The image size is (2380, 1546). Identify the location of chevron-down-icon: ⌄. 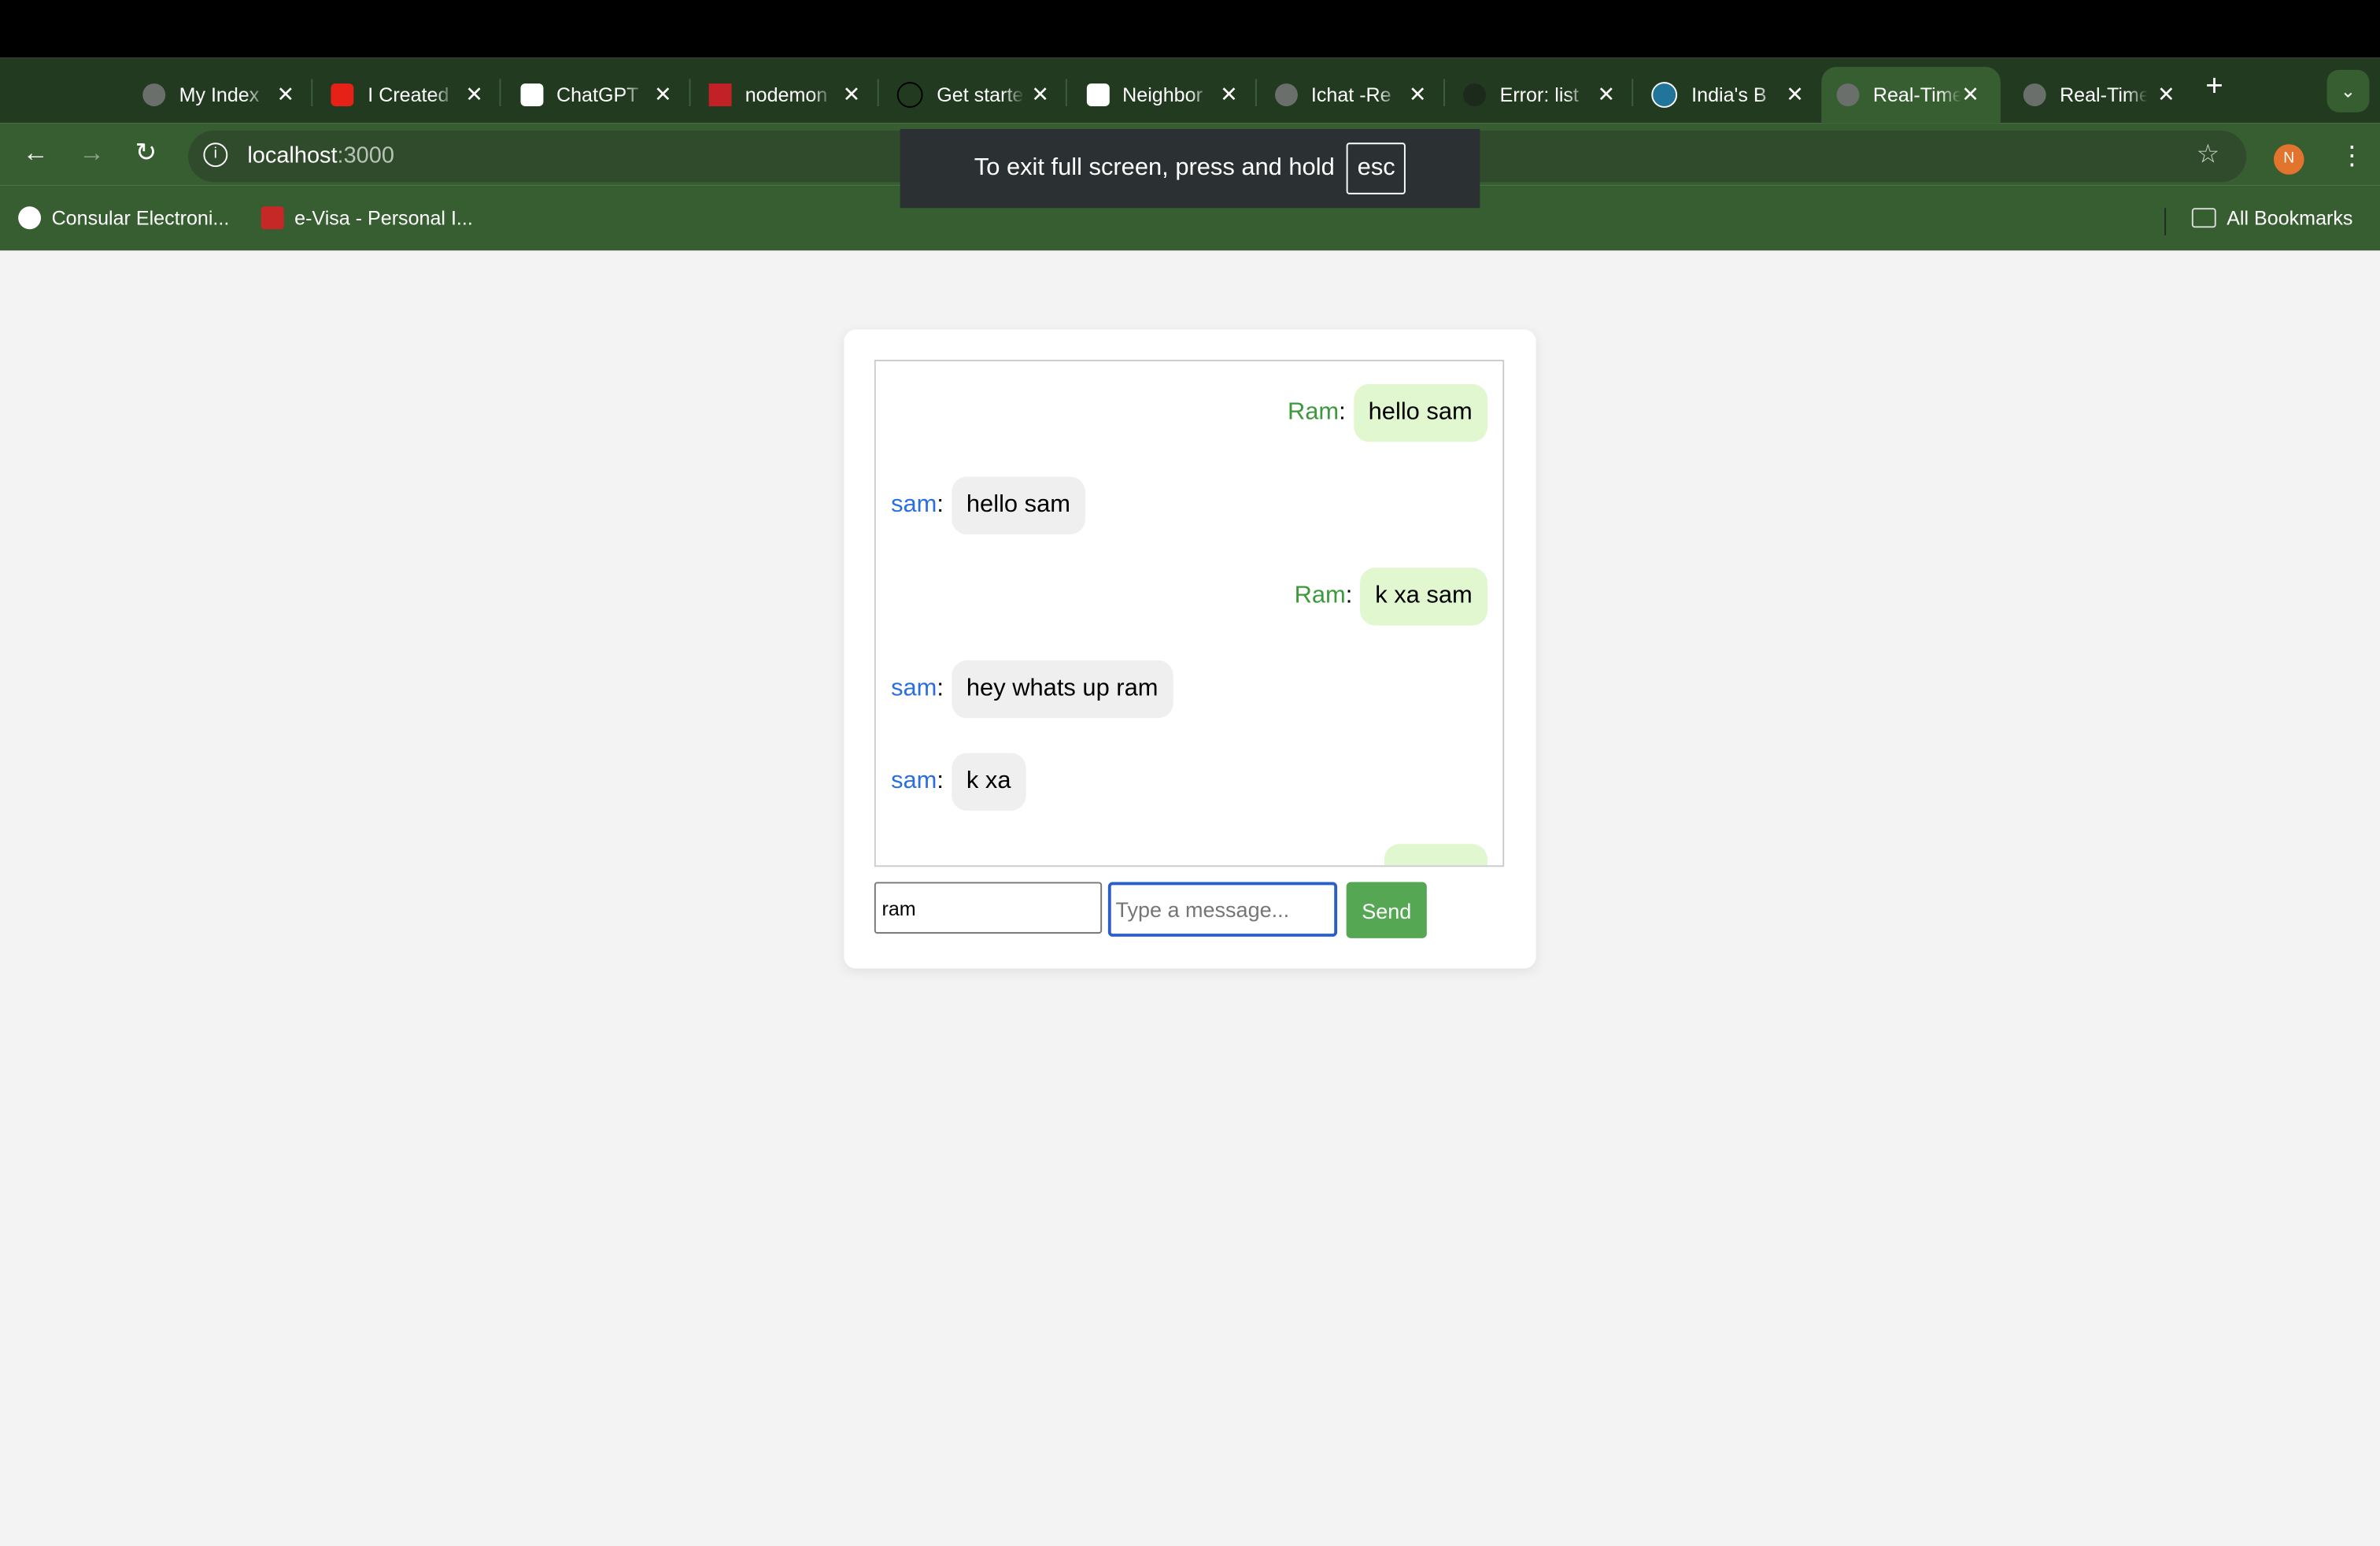
(2348, 91).